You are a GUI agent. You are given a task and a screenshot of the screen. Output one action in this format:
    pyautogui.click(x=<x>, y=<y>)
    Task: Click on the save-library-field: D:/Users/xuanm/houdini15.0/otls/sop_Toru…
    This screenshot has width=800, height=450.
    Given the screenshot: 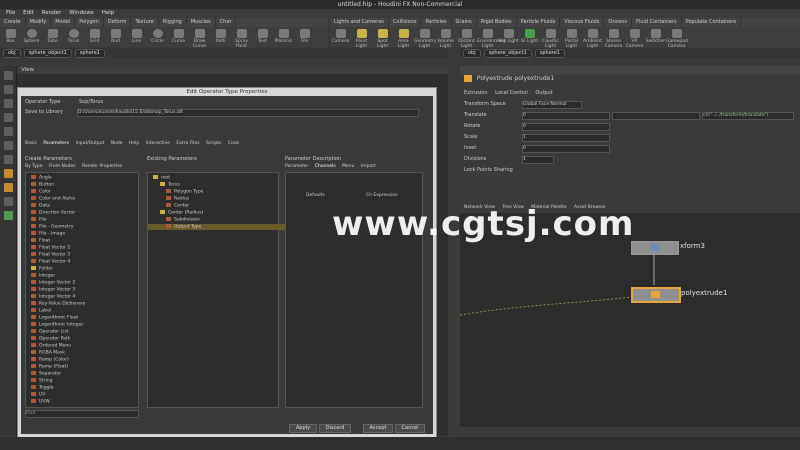 What is the action you would take?
    pyautogui.click(x=248, y=113)
    